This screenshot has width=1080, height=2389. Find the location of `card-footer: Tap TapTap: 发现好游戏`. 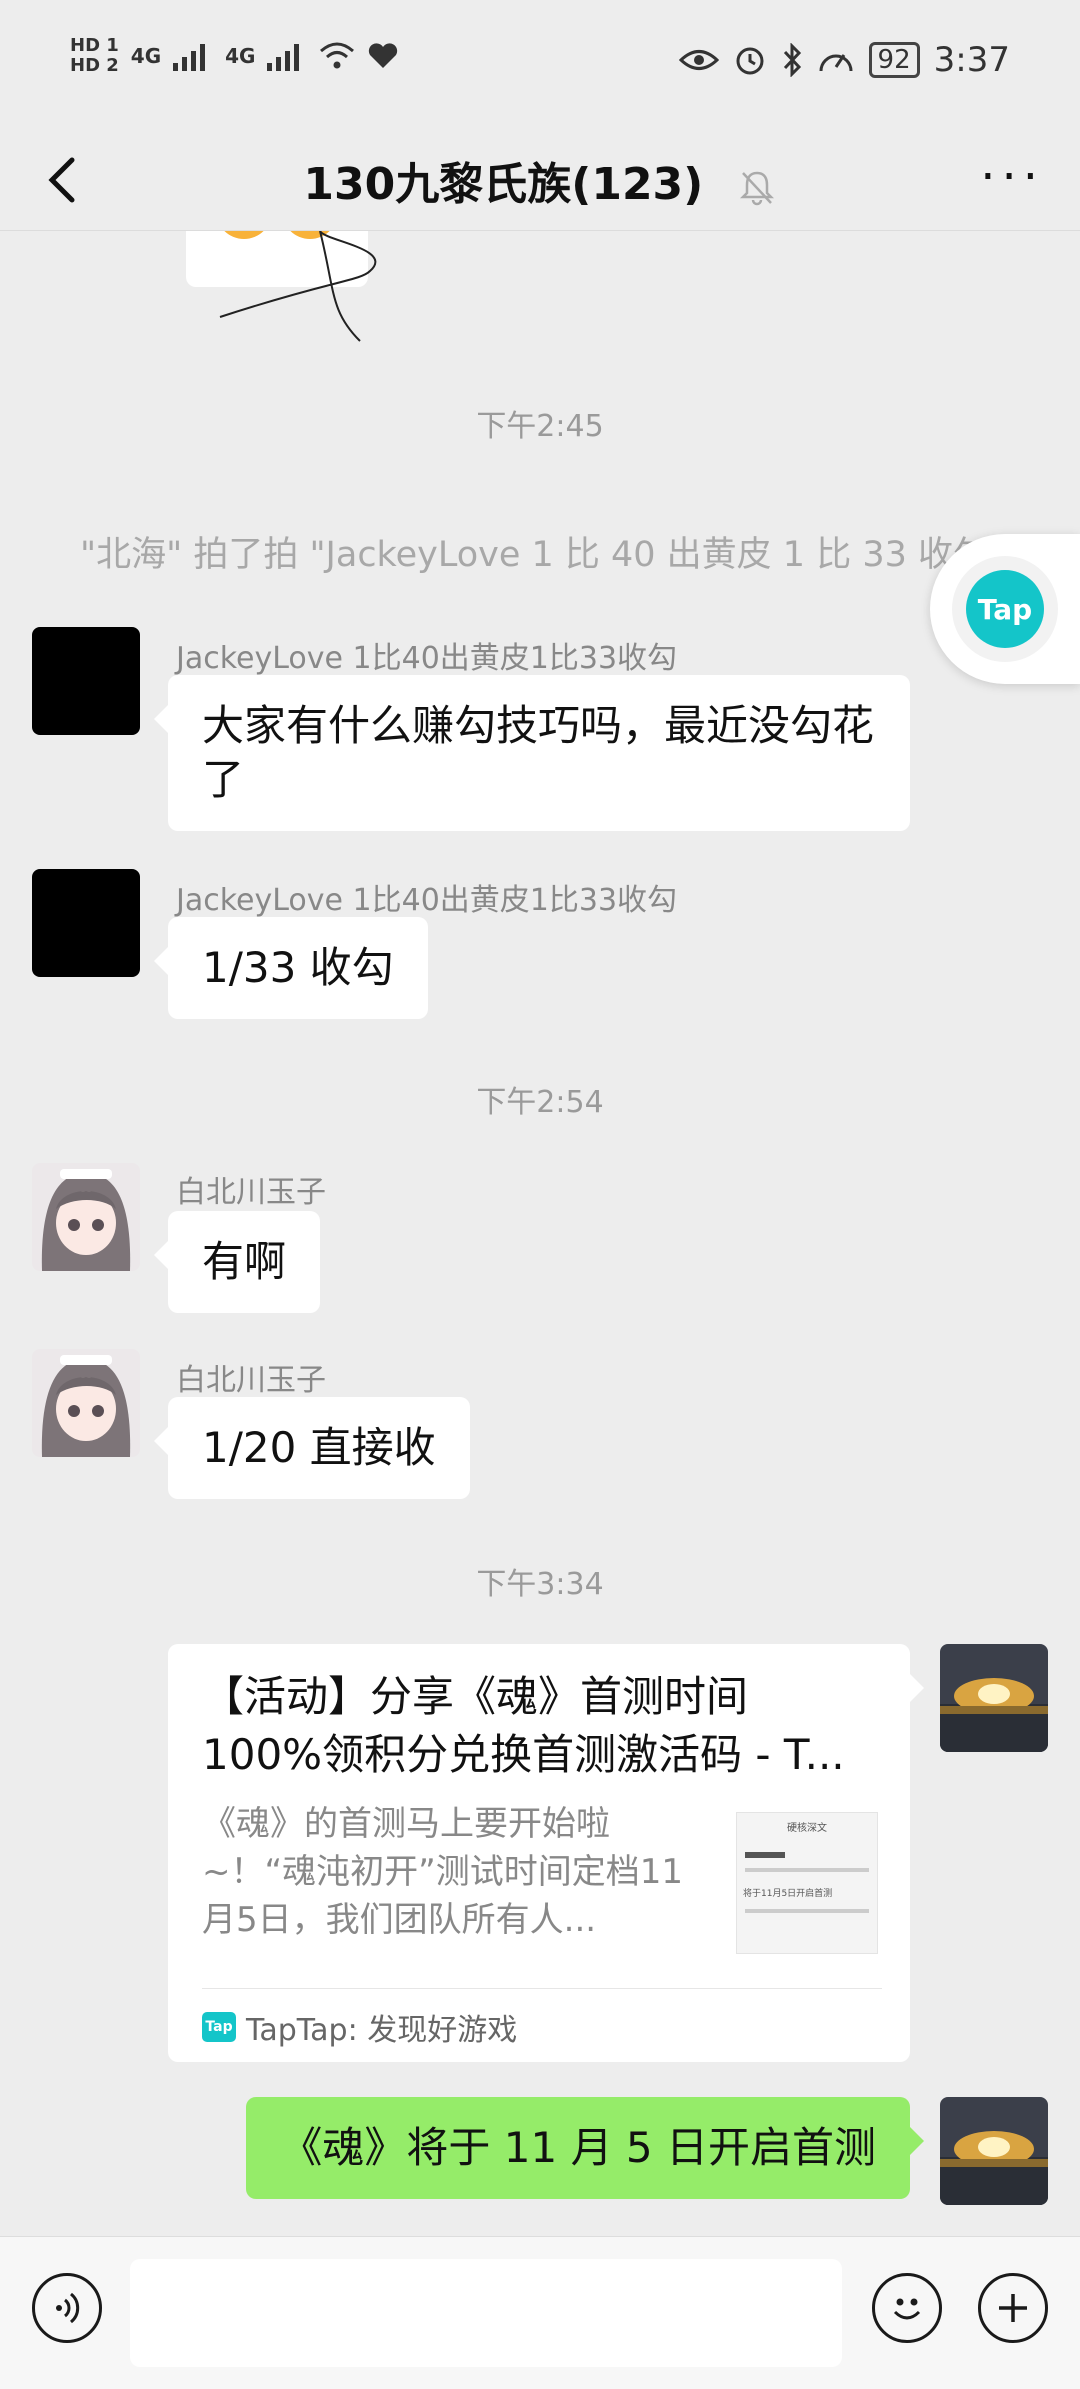

card-footer: Tap TapTap: 发现好游戏 is located at coordinates (542, 2018).